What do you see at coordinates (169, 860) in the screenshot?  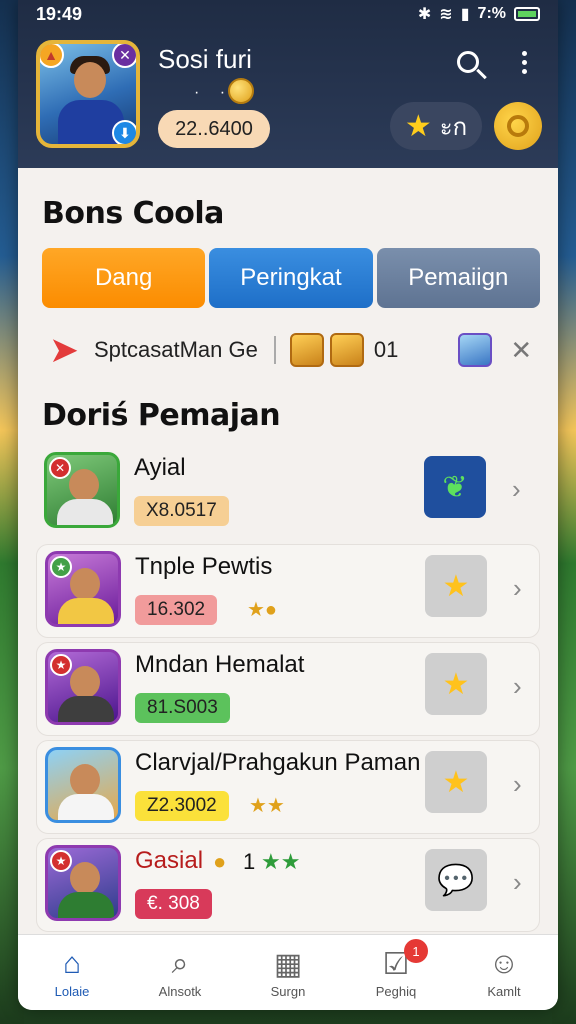 I see `player-name: Gasial` at bounding box center [169, 860].